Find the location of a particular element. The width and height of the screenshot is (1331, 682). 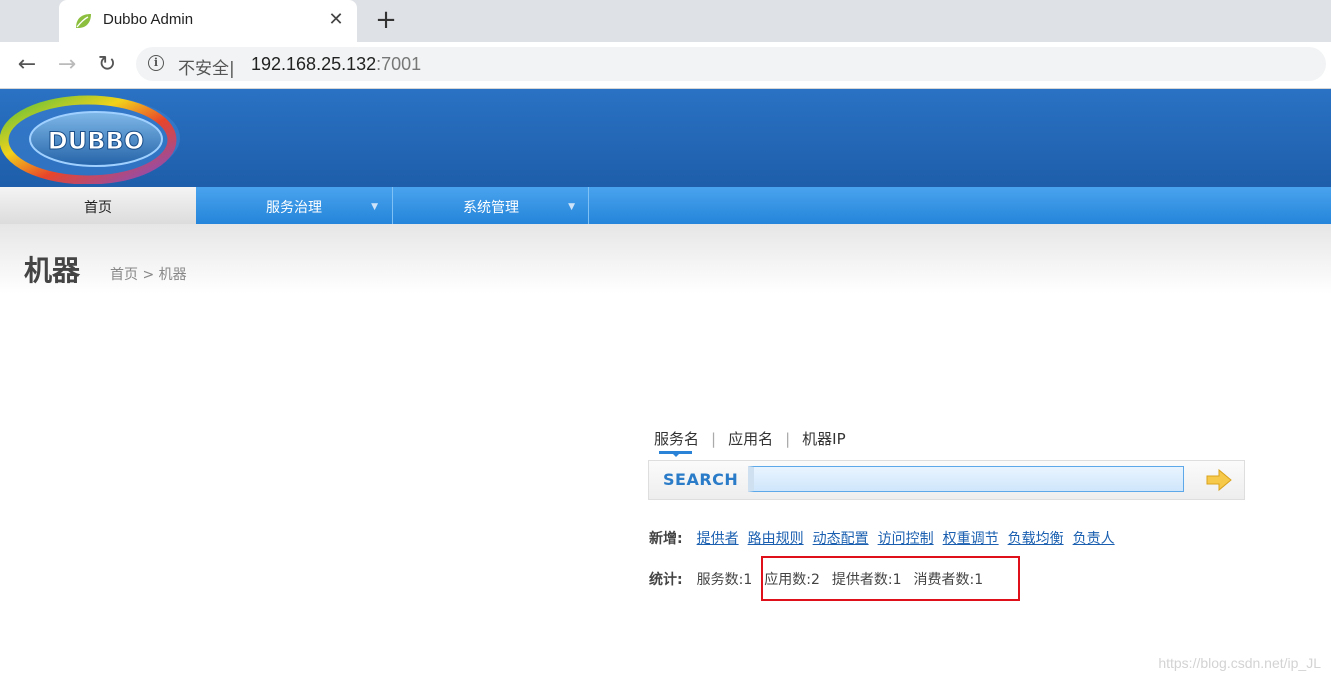

add-route-rule-link: 路由规则 is located at coordinates (776, 539).